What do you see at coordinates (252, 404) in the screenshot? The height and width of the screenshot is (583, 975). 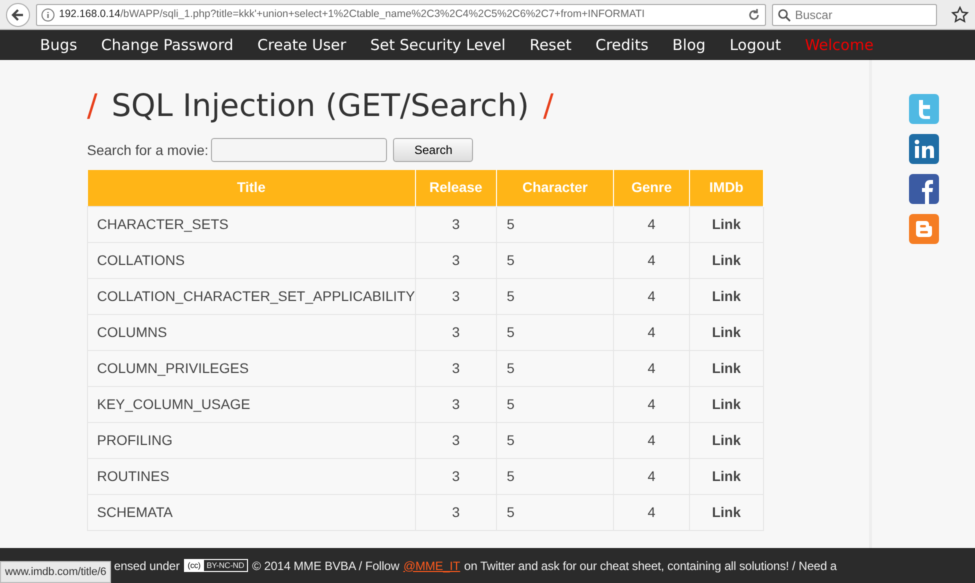 I see `table-cell: KEY_COLUMN_USAGE` at bounding box center [252, 404].